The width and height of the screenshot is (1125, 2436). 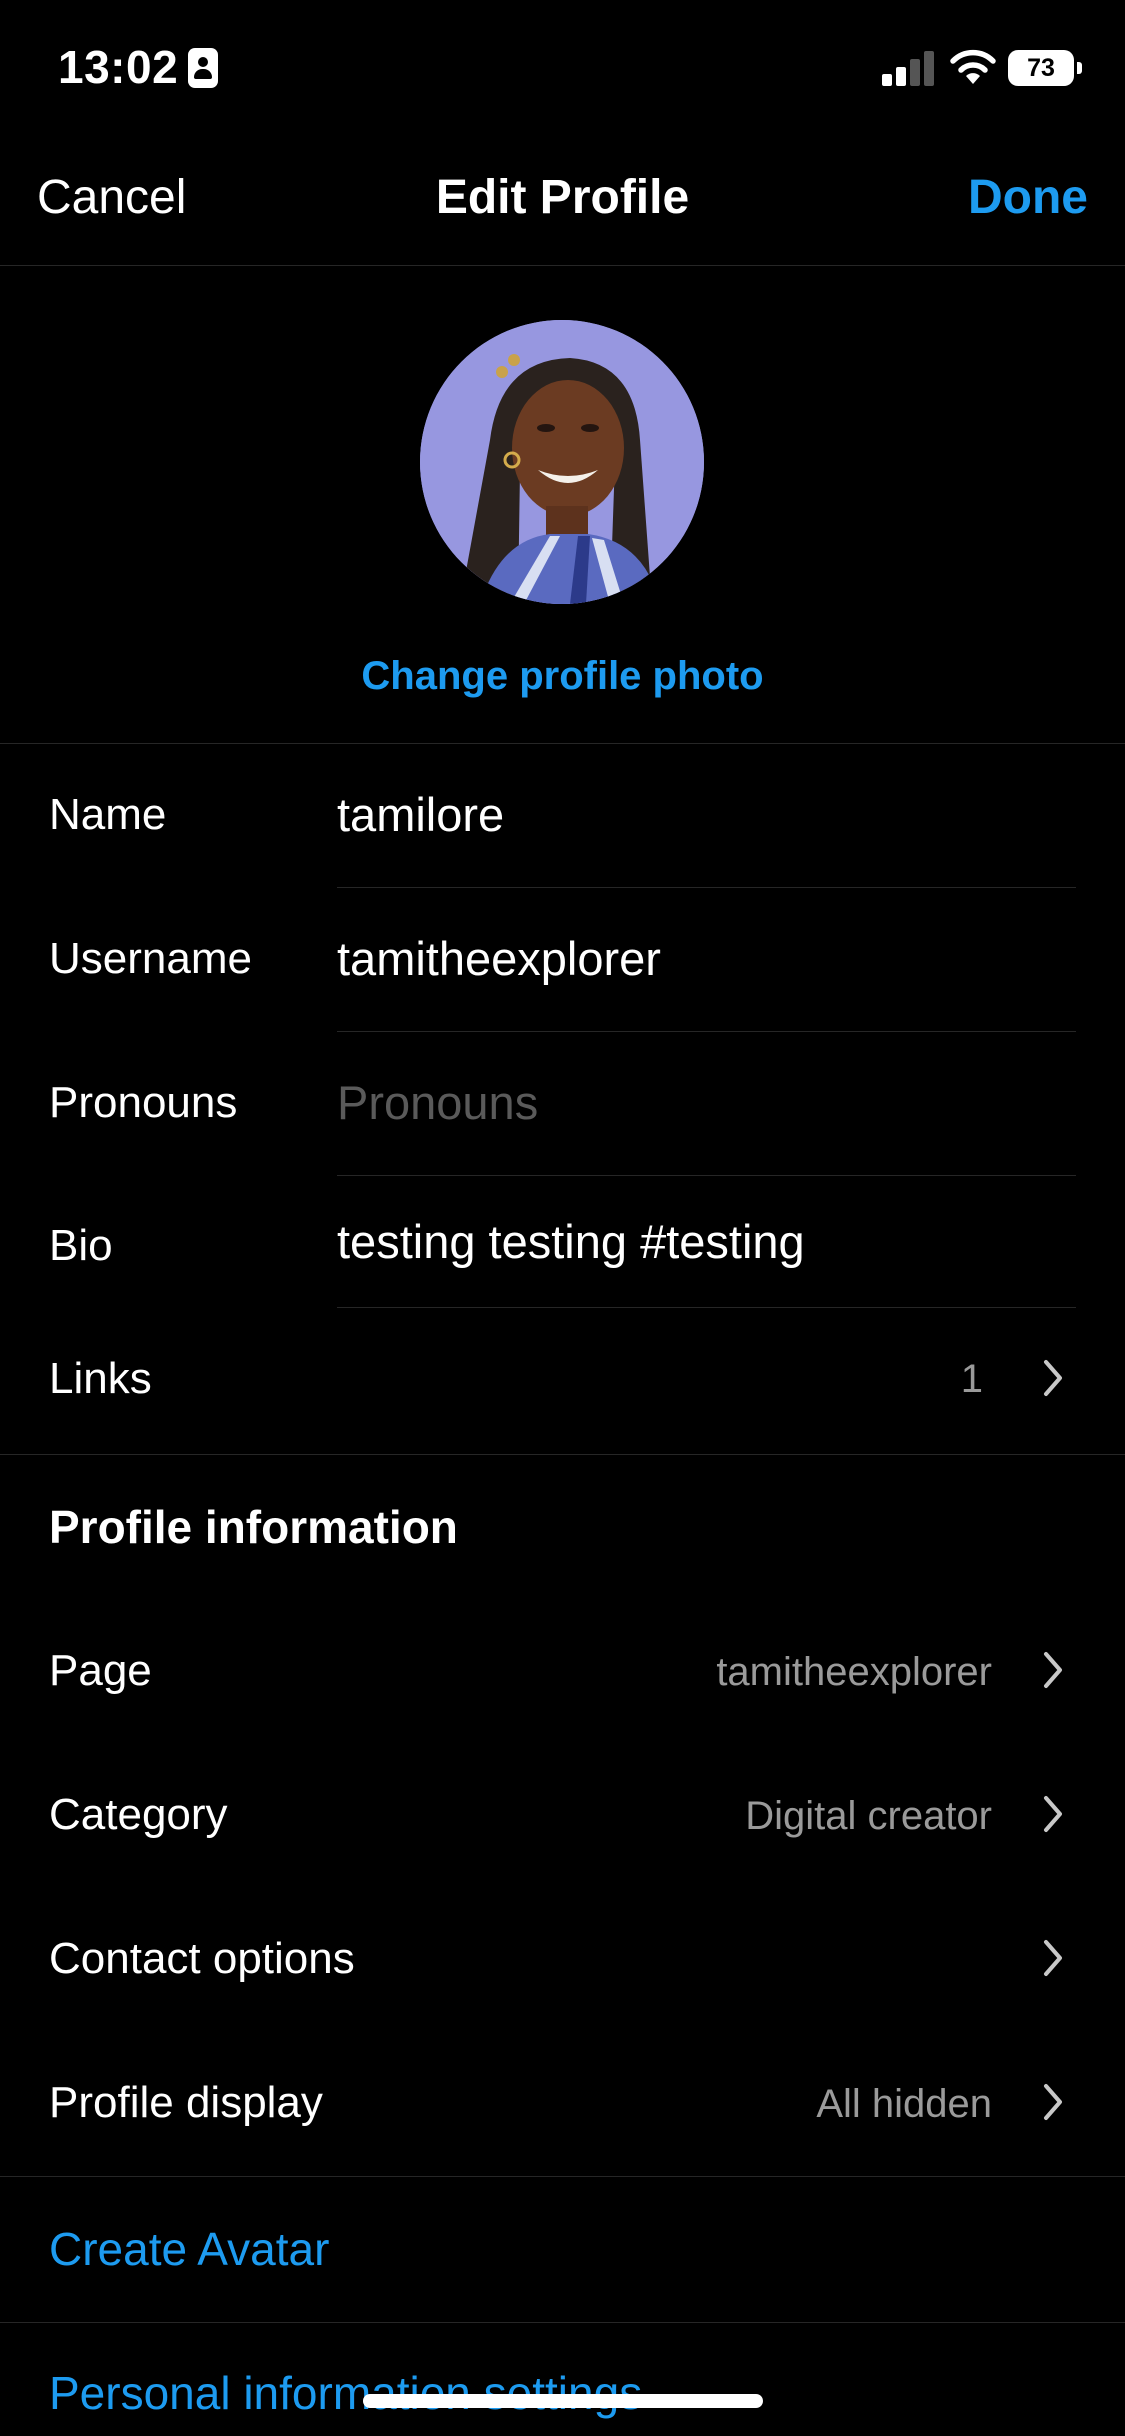 What do you see at coordinates (138, 1814) in the screenshot?
I see `category-label: Category` at bounding box center [138, 1814].